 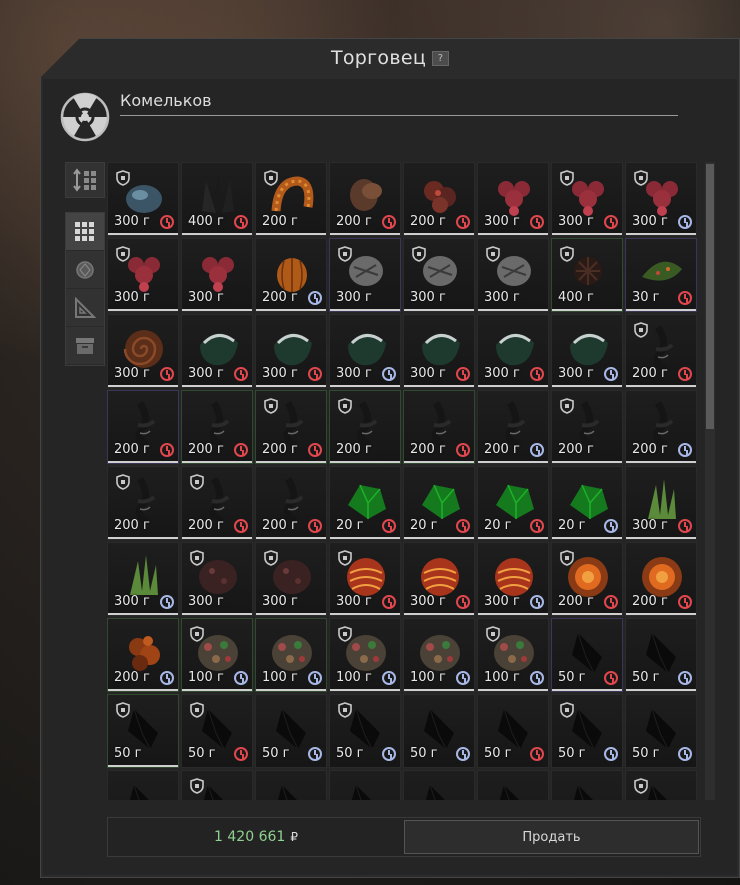 What do you see at coordinates (85, 270) in the screenshot?
I see `filter-artifacts-button` at bounding box center [85, 270].